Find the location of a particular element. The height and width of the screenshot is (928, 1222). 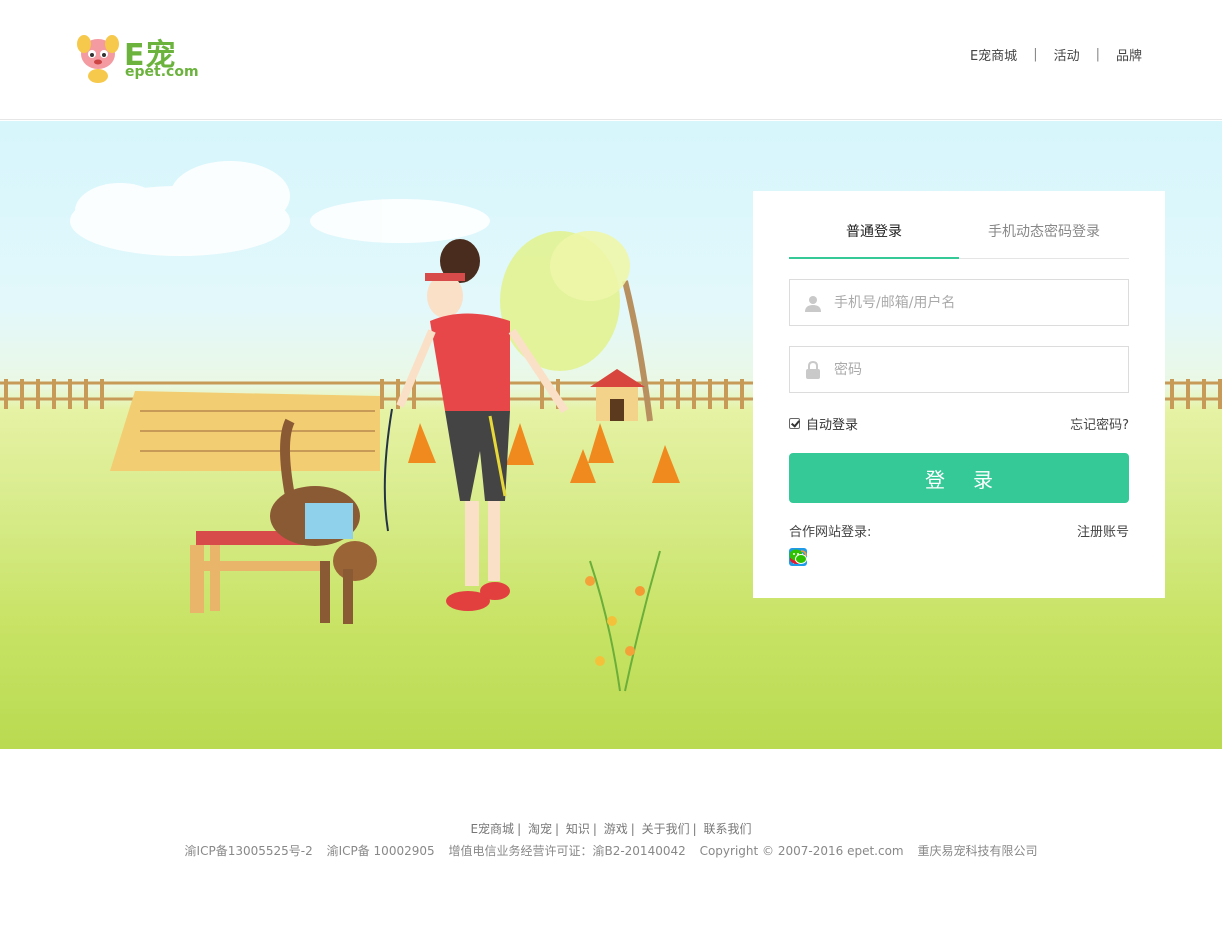

nav-mall-link: E宠商城 is located at coordinates (993, 54).